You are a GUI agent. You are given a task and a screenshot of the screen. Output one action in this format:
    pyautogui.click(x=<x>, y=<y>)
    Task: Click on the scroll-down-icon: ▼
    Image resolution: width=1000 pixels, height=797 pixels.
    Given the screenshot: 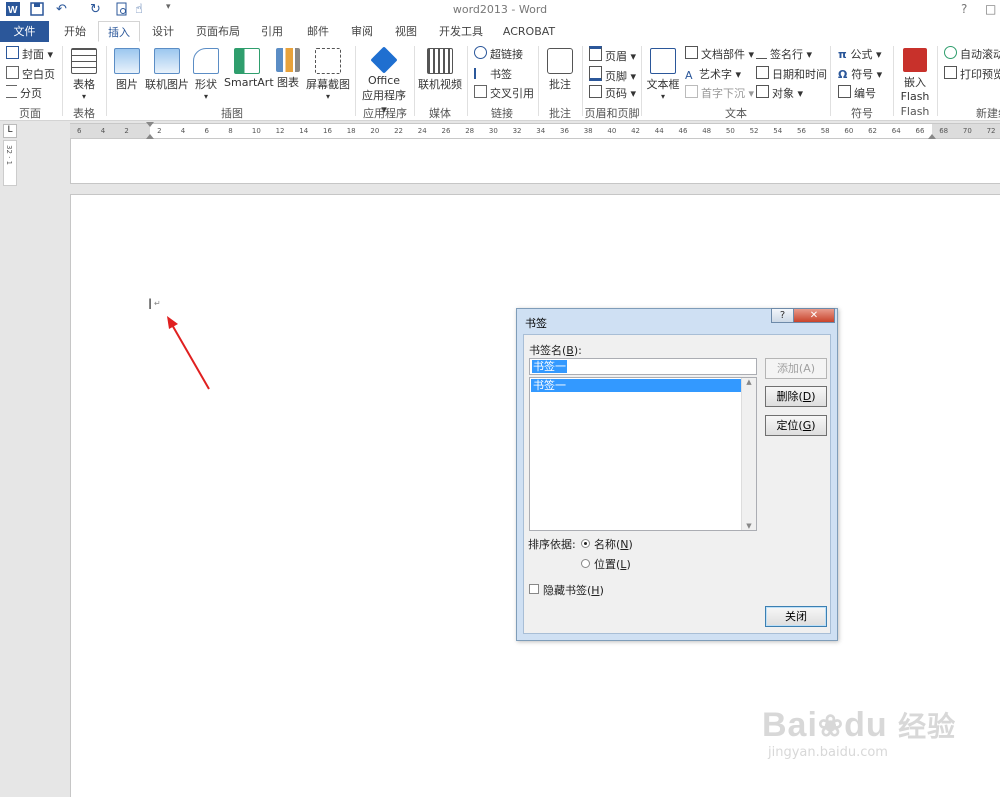 What is the action you would take?
    pyautogui.click(x=749, y=526)
    